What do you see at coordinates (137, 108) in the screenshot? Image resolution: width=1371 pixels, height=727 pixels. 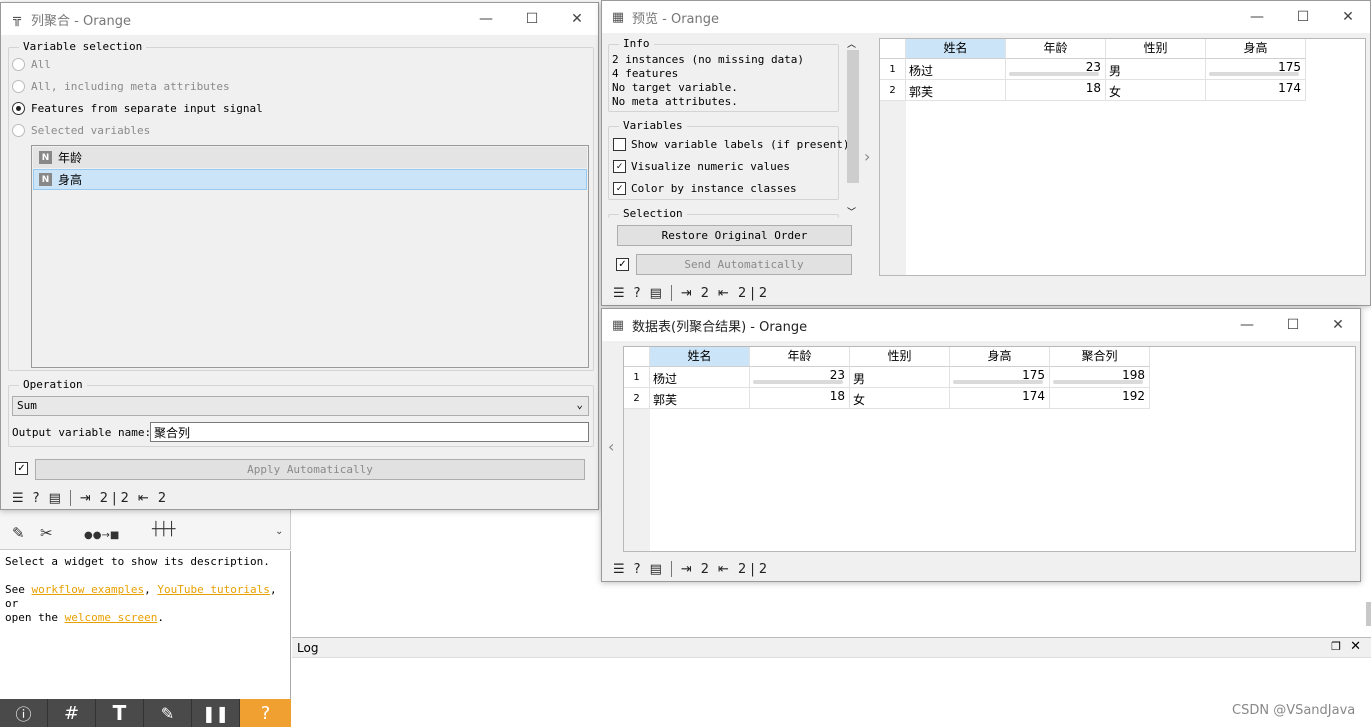 I see `radio-separate-signal: Features from separate input signal` at bounding box center [137, 108].